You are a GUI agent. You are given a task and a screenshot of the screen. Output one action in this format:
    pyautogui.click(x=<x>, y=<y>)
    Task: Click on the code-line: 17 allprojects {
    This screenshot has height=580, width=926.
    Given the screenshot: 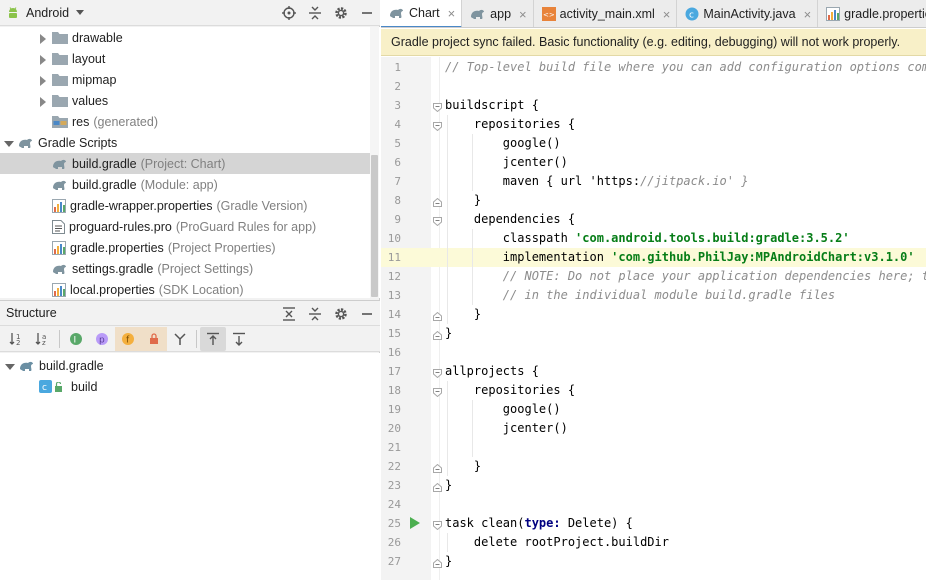 What is the action you would take?
    pyautogui.click(x=653, y=371)
    